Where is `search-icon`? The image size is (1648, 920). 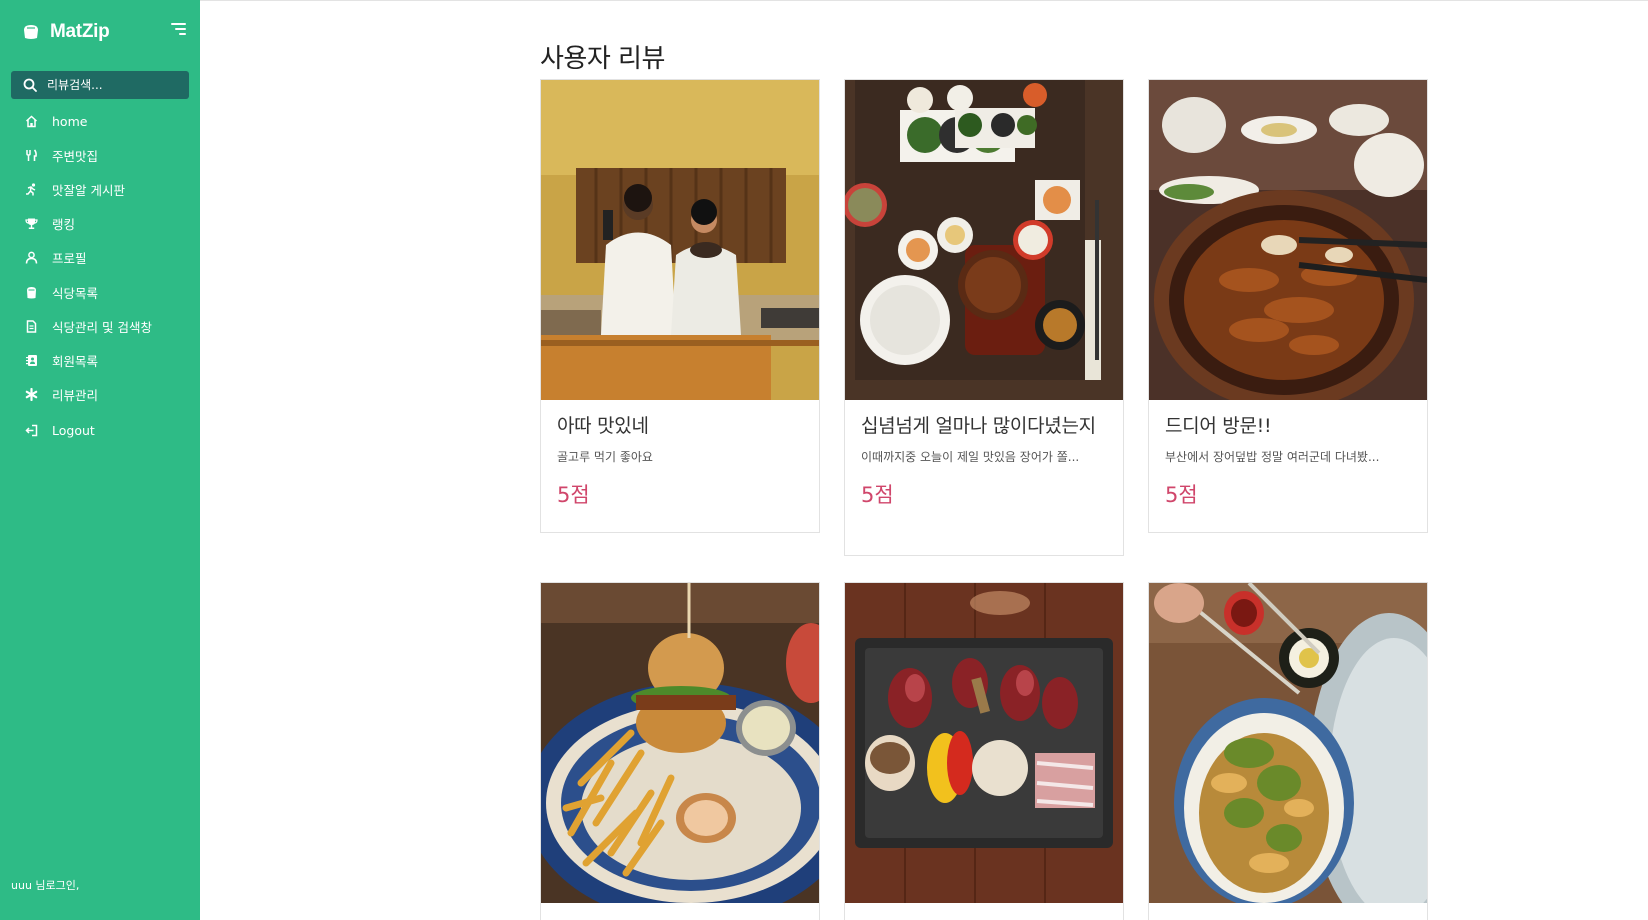 search-icon is located at coordinates (30, 85).